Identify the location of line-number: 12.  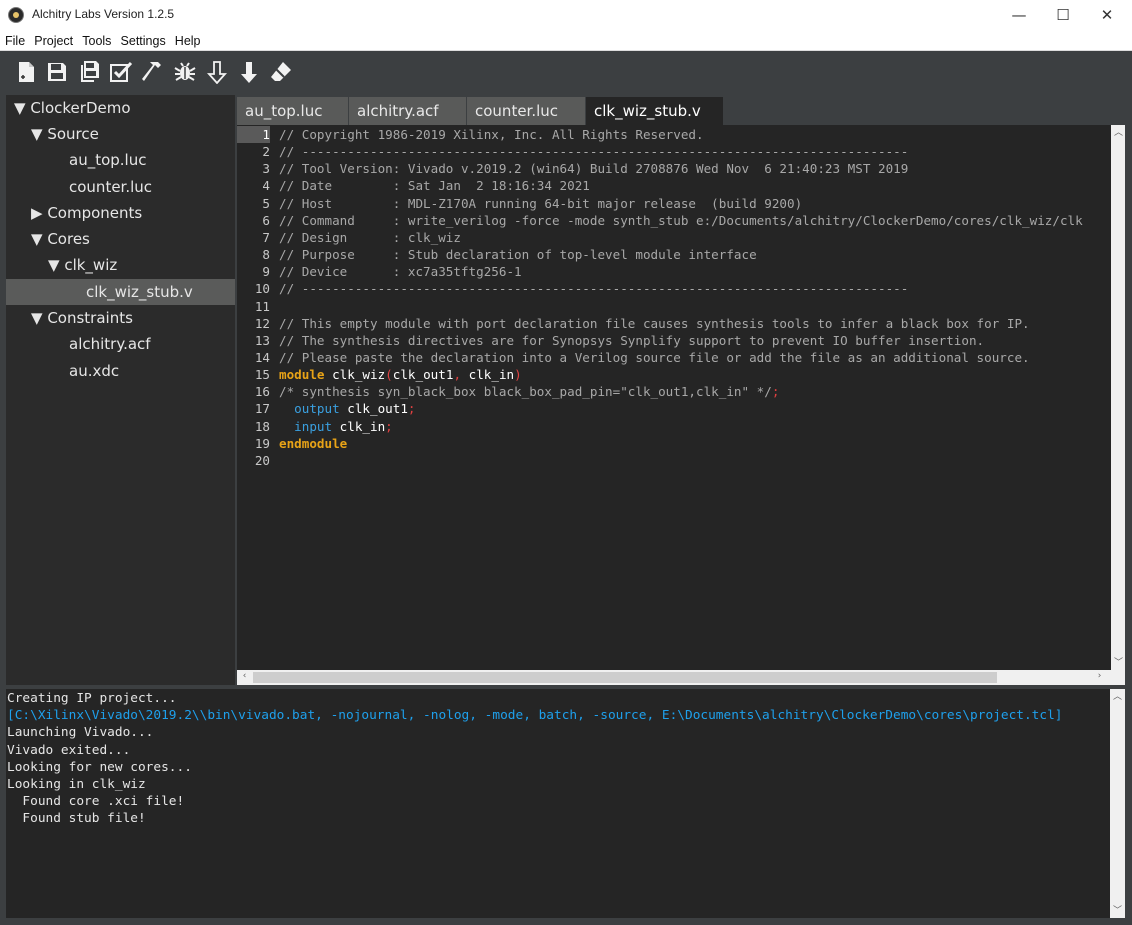
(262, 323).